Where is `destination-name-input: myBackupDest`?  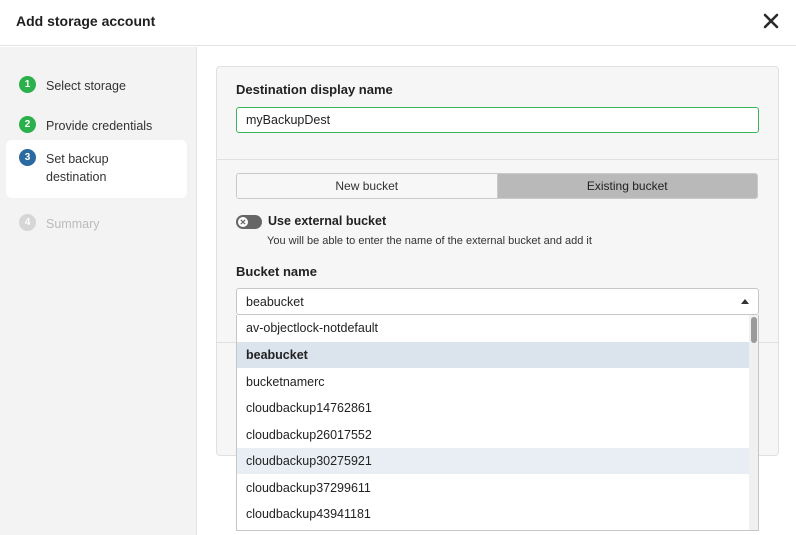 destination-name-input: myBackupDest is located at coordinates (497, 120).